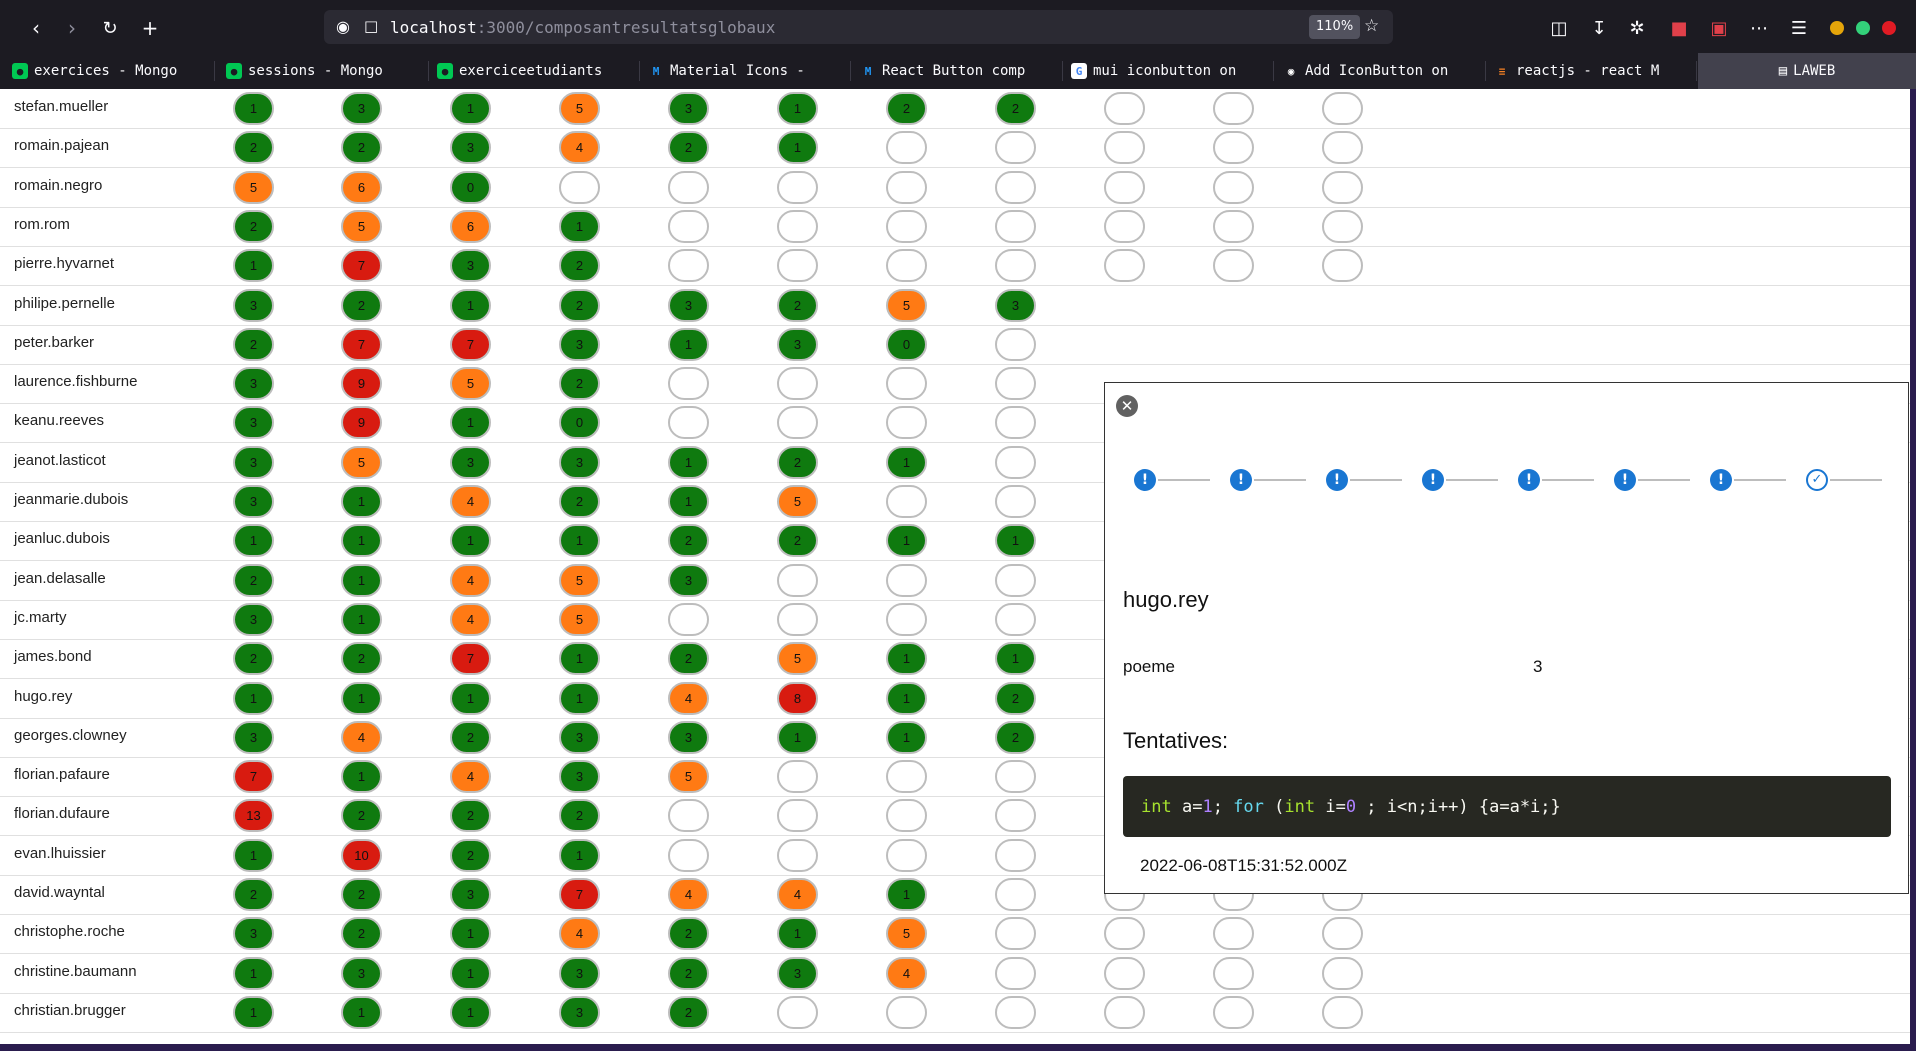  Describe the element at coordinates (43, 696) in the screenshot. I see `student-name-cell: hugo.rey` at that location.